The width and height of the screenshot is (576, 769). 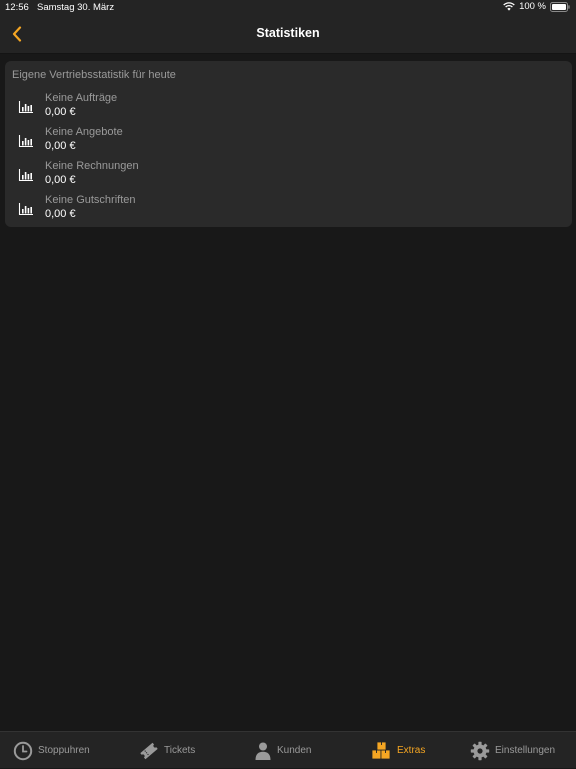 I want to click on tab-label: Stoppuhren, so click(x=64, y=750).